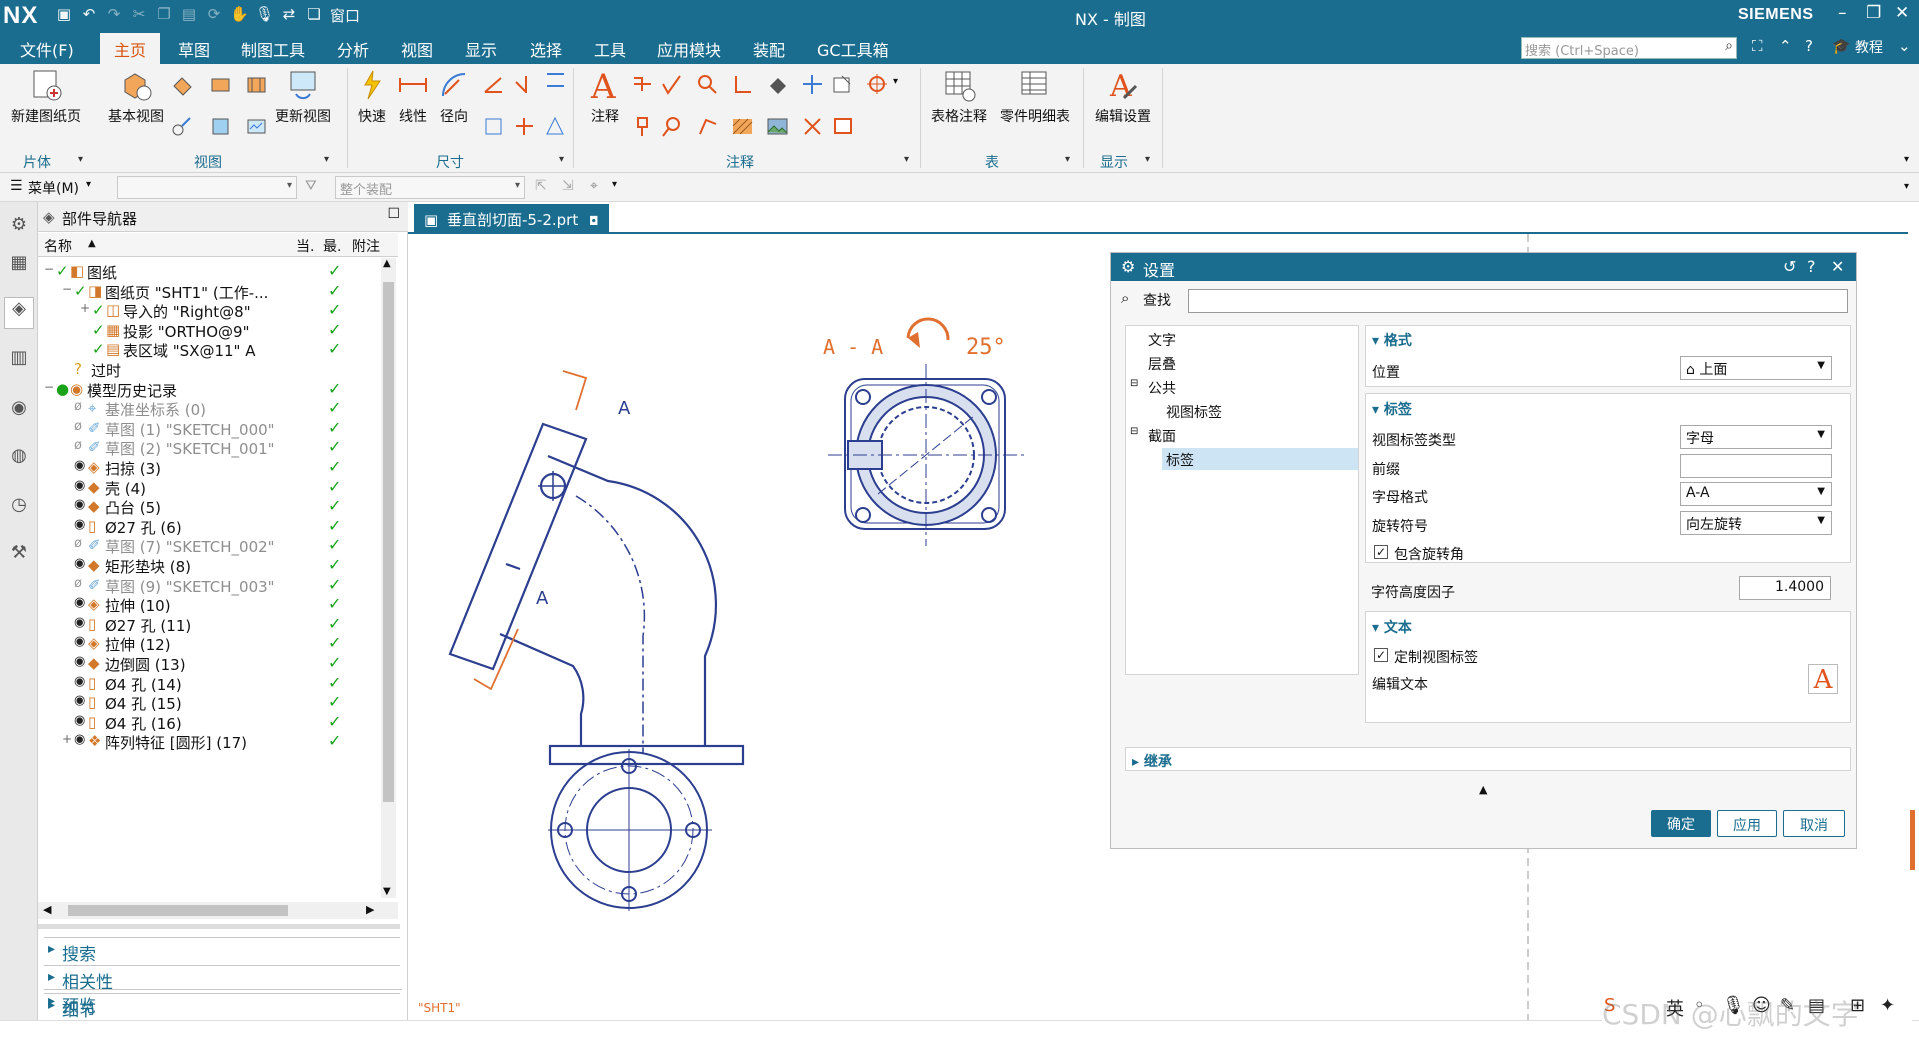  What do you see at coordinates (261, 162) in the screenshot?
I see `group-view: 视图 ▾` at bounding box center [261, 162].